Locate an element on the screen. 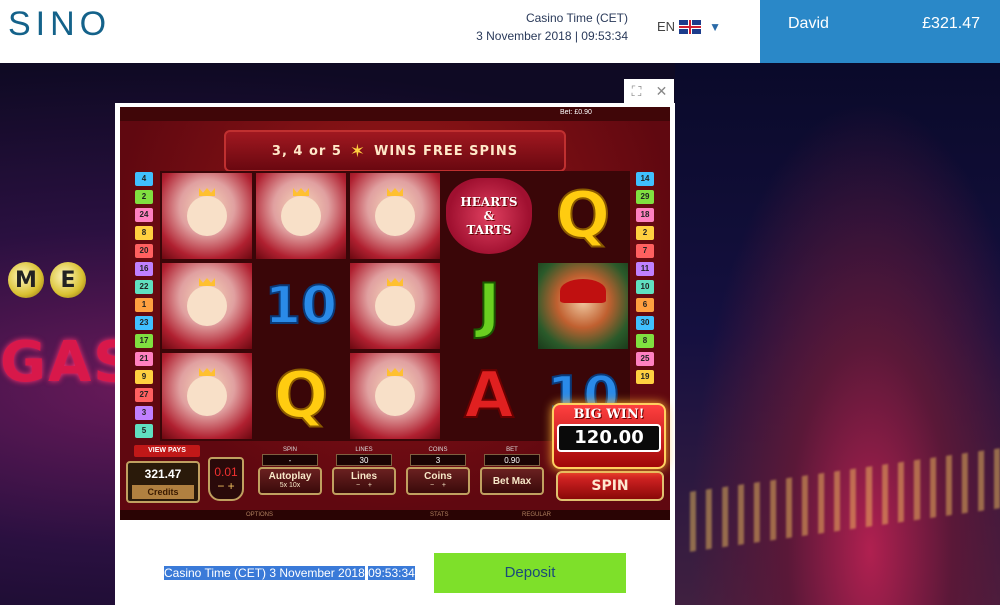 This screenshot has height=605, width=1000. coin-value: 0.01 is located at coordinates (226, 472).